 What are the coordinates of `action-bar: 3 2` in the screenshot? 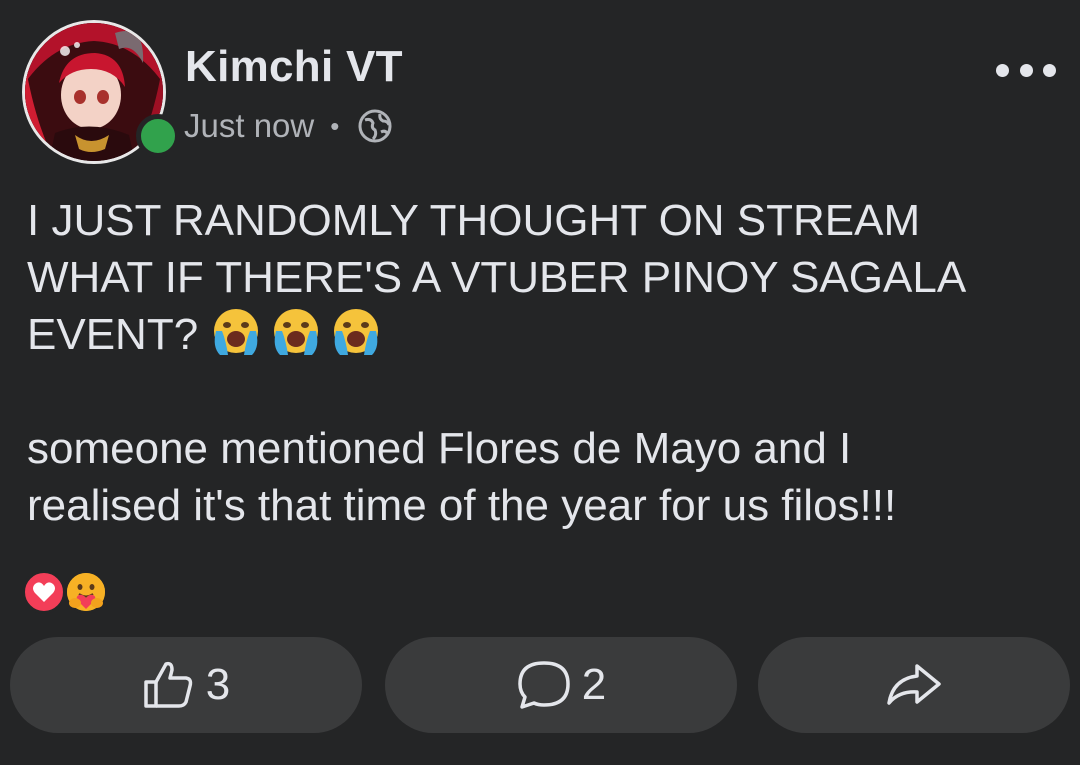 It's located at (541, 685).